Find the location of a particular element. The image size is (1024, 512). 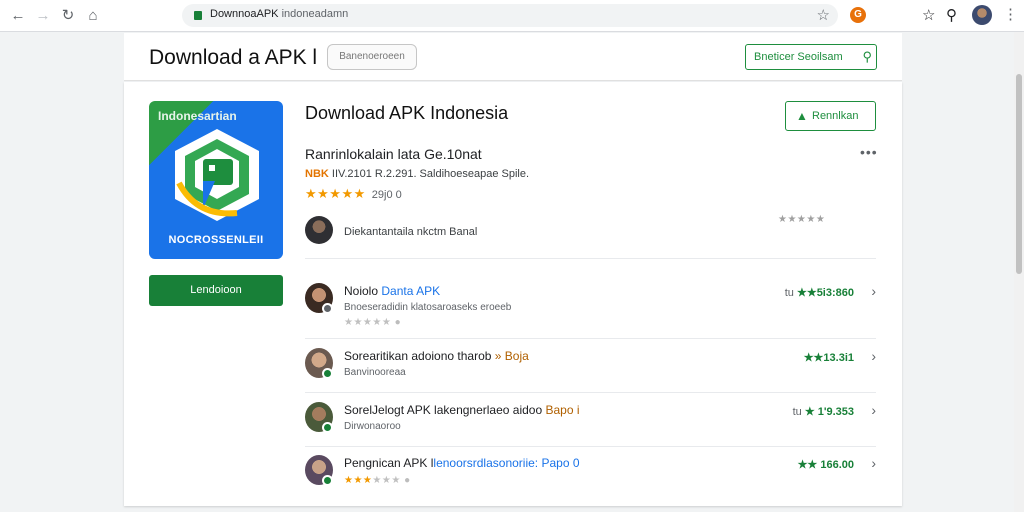

lock-icon is located at coordinates (198, 15).